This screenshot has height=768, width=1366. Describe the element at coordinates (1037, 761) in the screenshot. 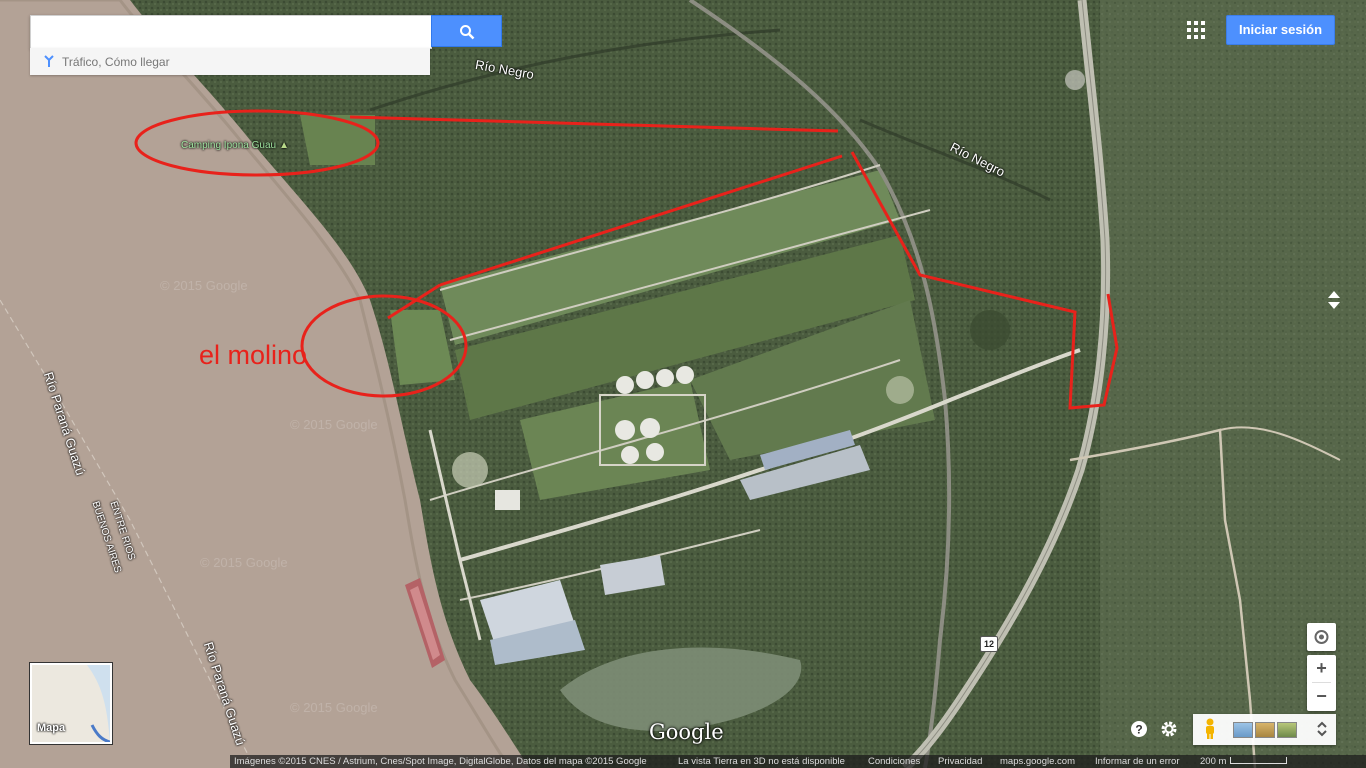

I see `site-link: maps.google.com` at that location.